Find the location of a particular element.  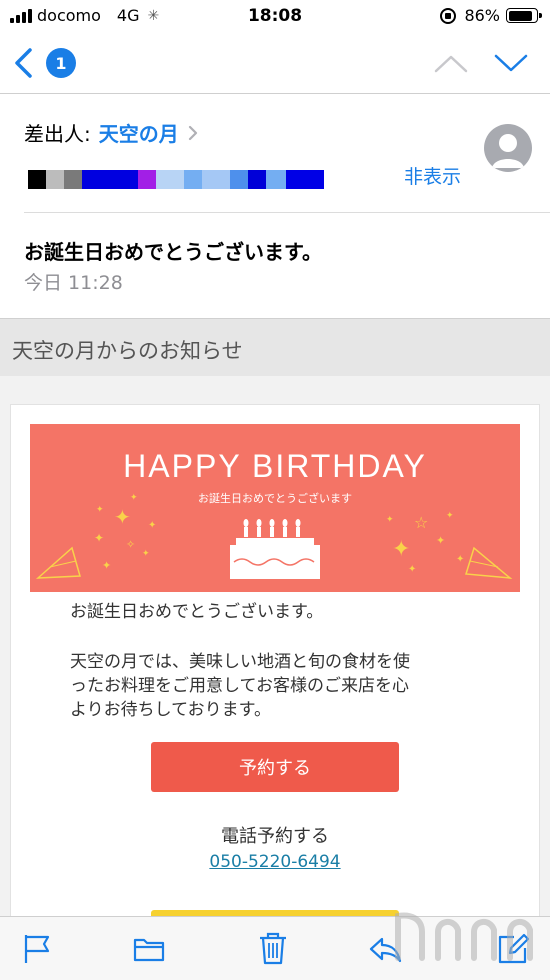

body-line-2: ったお料理をご用意してお客様のご来店を心 is located at coordinates (239, 686).